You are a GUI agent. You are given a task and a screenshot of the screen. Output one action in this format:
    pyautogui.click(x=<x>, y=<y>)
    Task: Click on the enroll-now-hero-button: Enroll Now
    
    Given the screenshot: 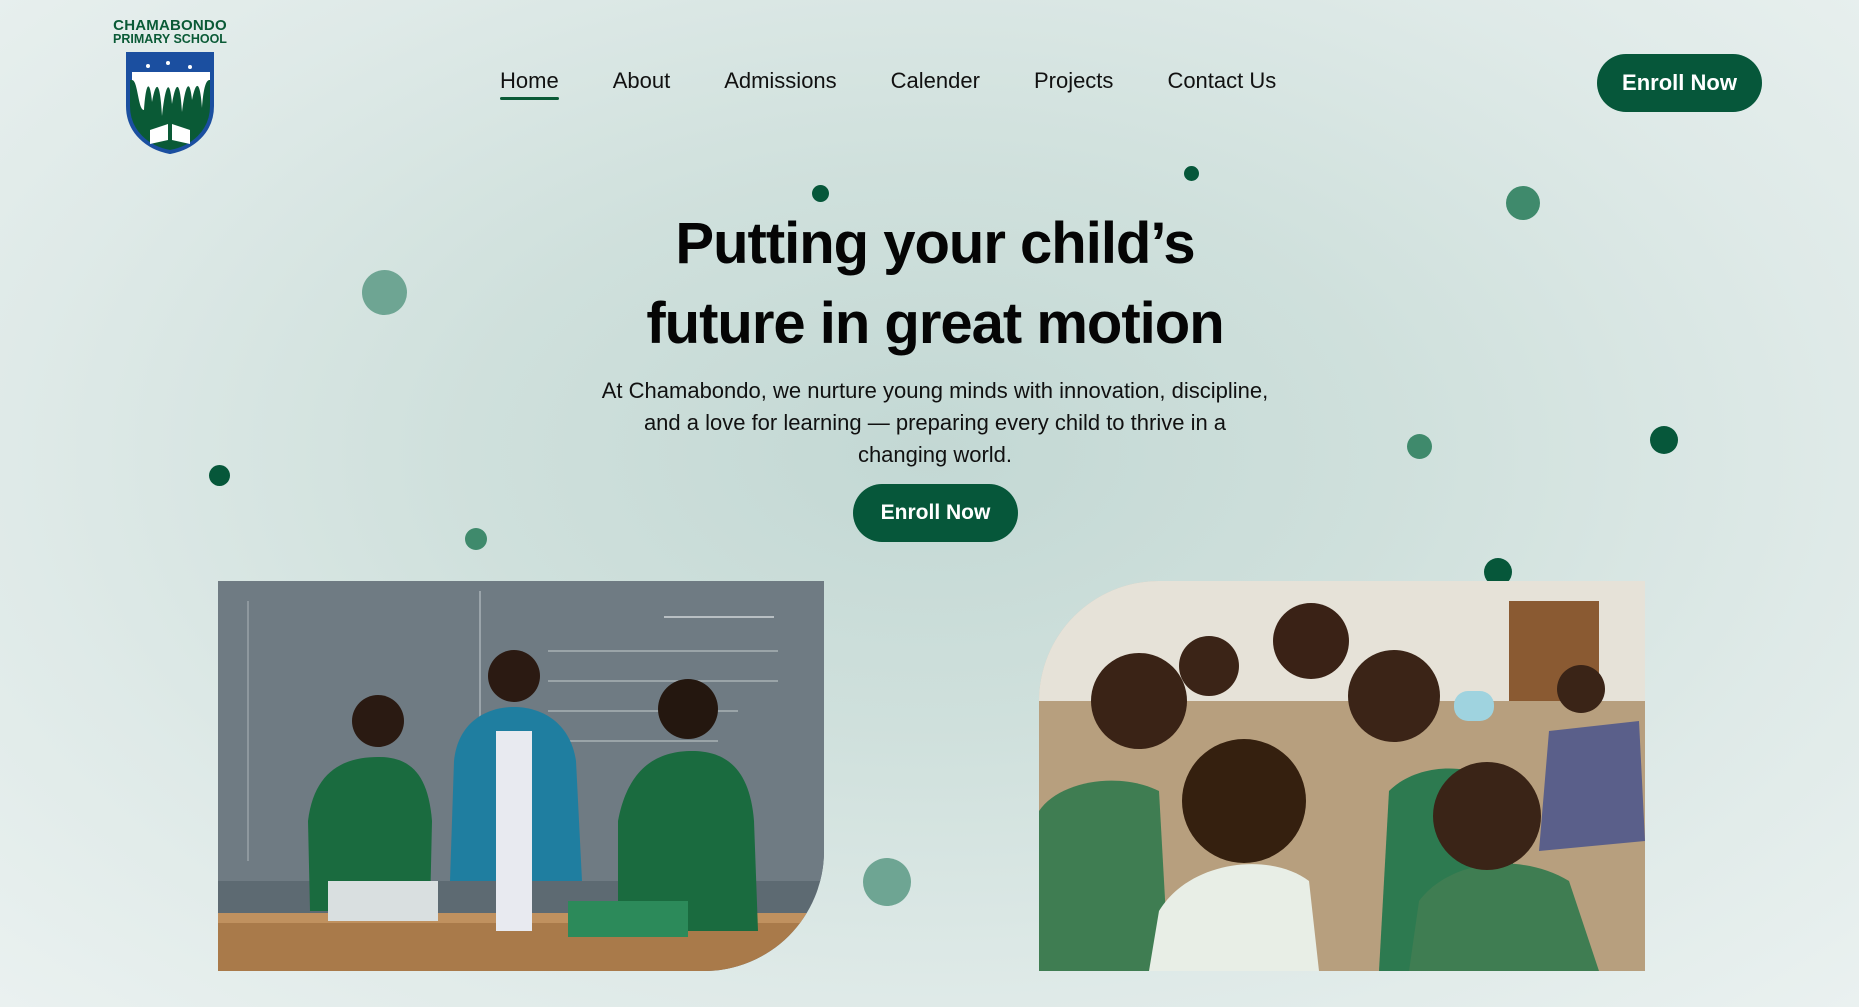 What is the action you would take?
    pyautogui.click(x=935, y=513)
    